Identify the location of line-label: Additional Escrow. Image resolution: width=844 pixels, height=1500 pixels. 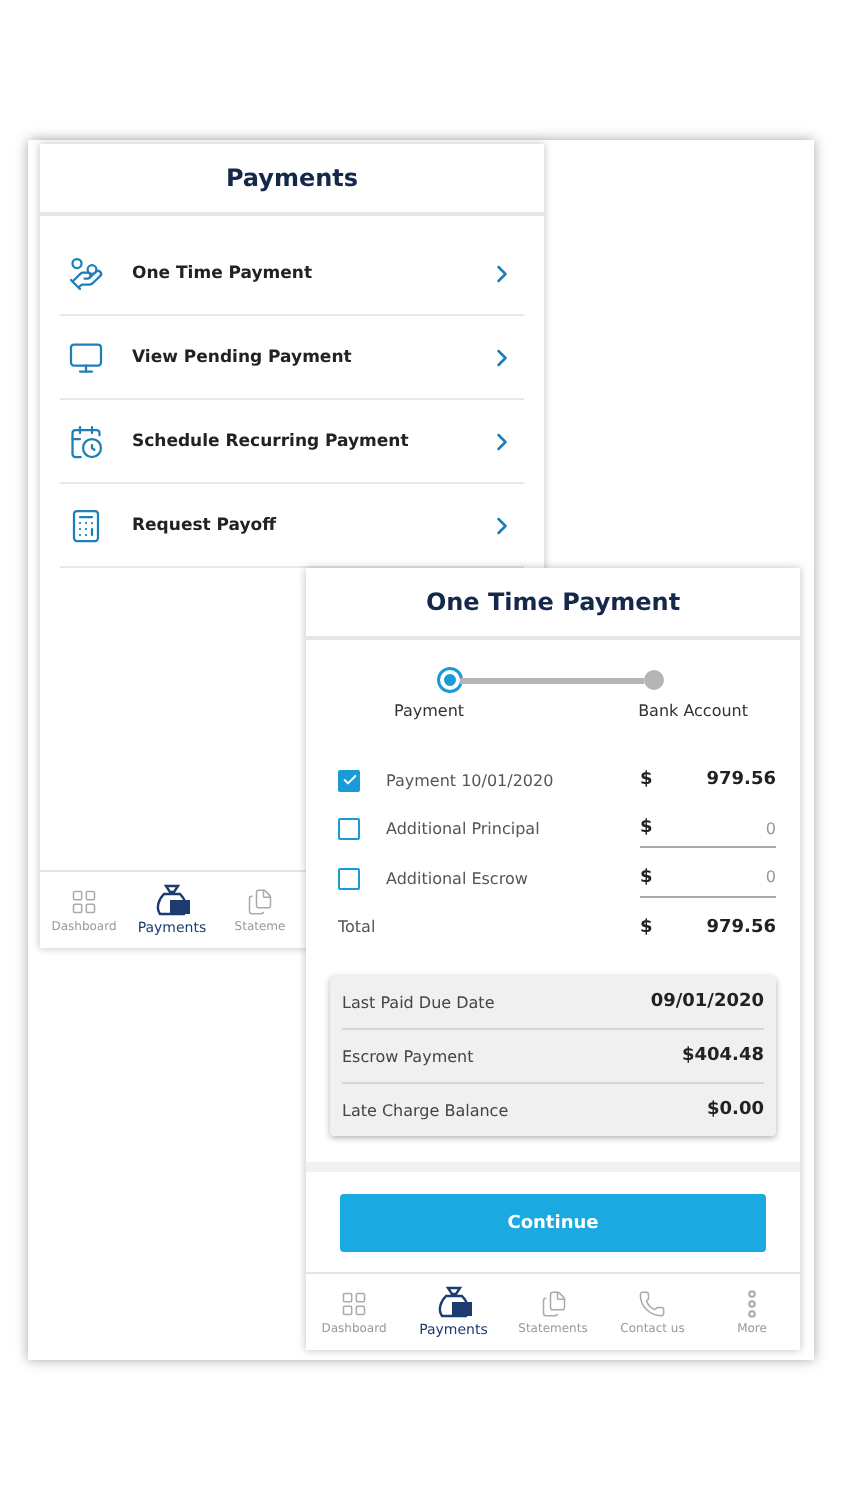
(458, 878).